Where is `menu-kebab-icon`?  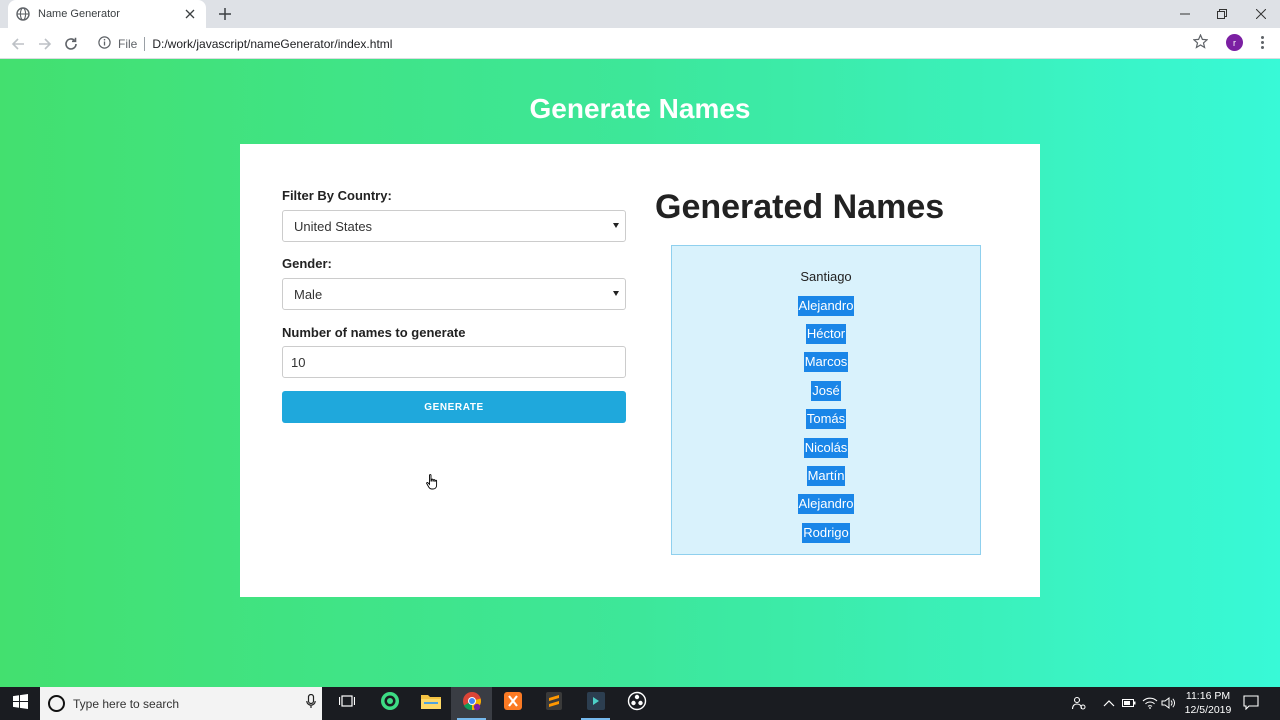 menu-kebab-icon is located at coordinates (1262, 42).